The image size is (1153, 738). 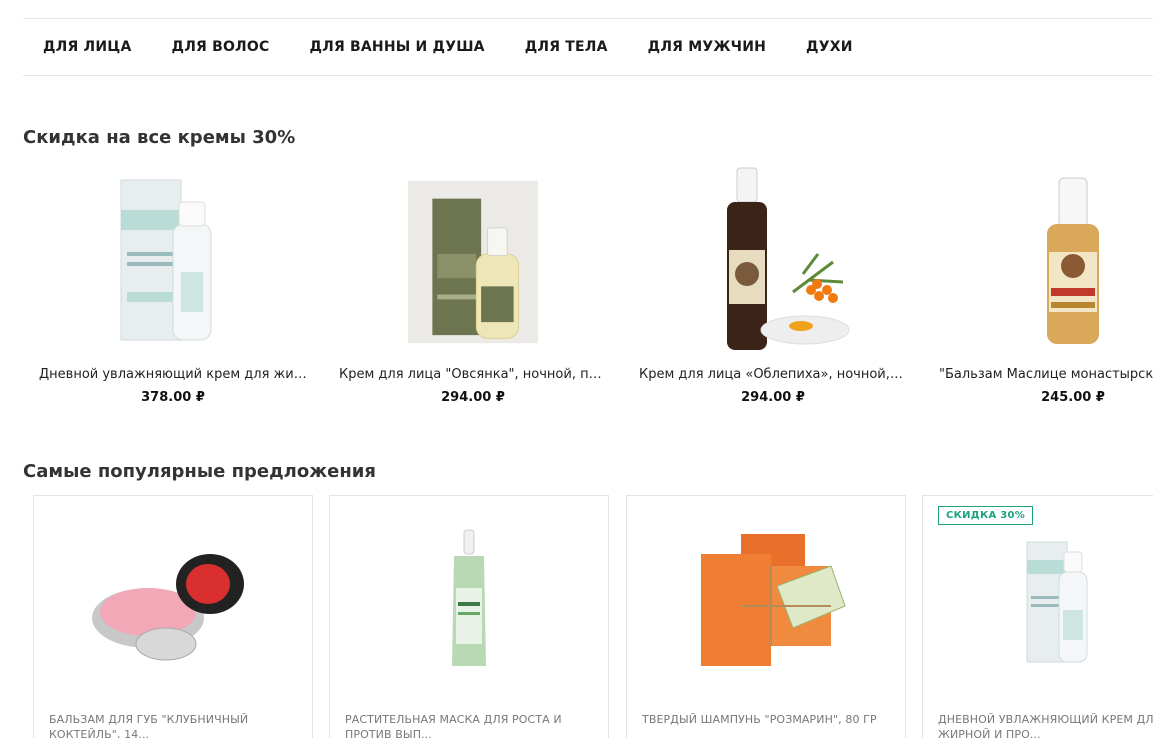 I want to click on product-card: "Бальзам Маслице монастырское" 245.00 ₽, so click(x=1038, y=290).